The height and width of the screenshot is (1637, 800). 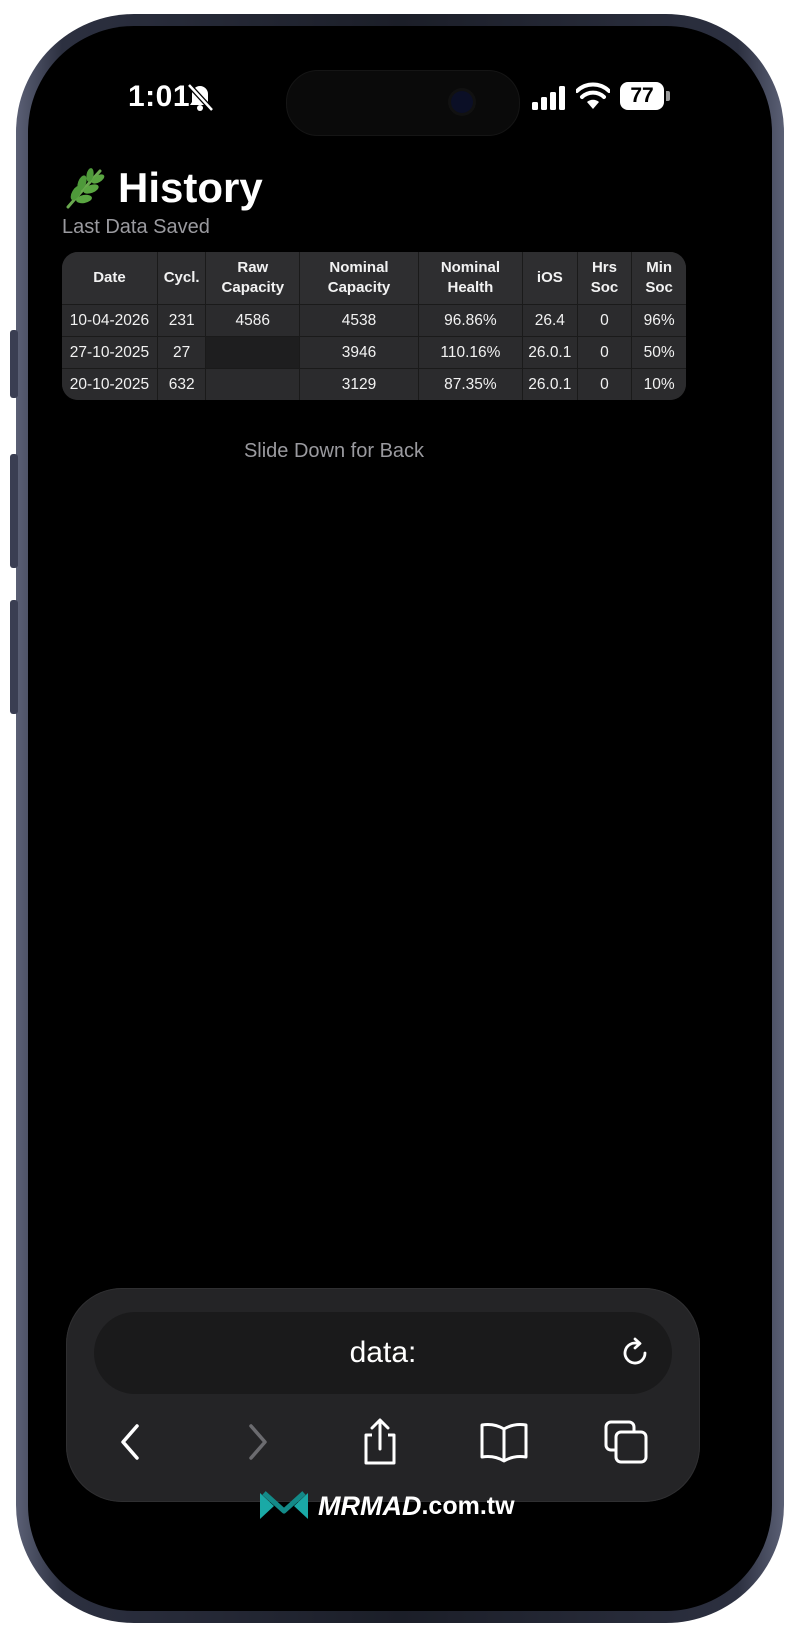 What do you see at coordinates (593, 95) in the screenshot?
I see `wifi-icon` at bounding box center [593, 95].